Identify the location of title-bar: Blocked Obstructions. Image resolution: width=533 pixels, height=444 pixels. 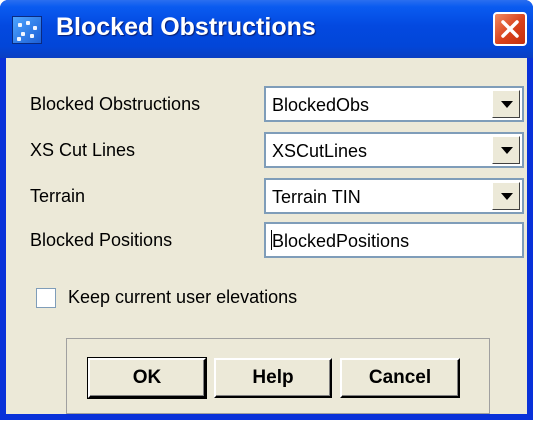
(266, 29).